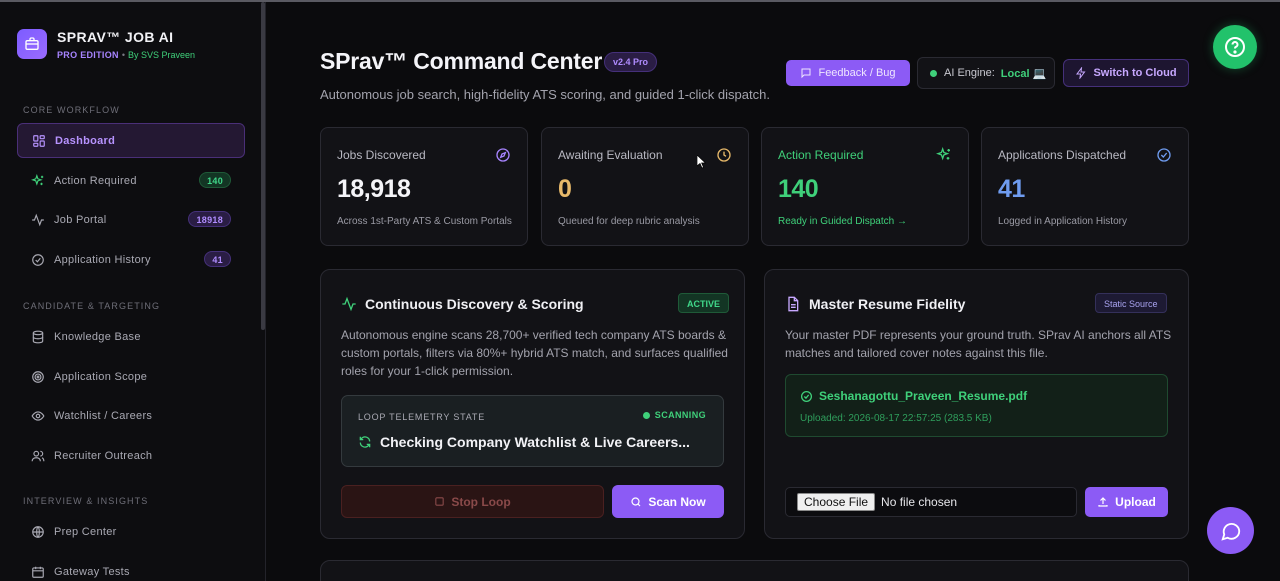 The height and width of the screenshot is (581, 1280). I want to click on briefcase-icon, so click(32, 44).